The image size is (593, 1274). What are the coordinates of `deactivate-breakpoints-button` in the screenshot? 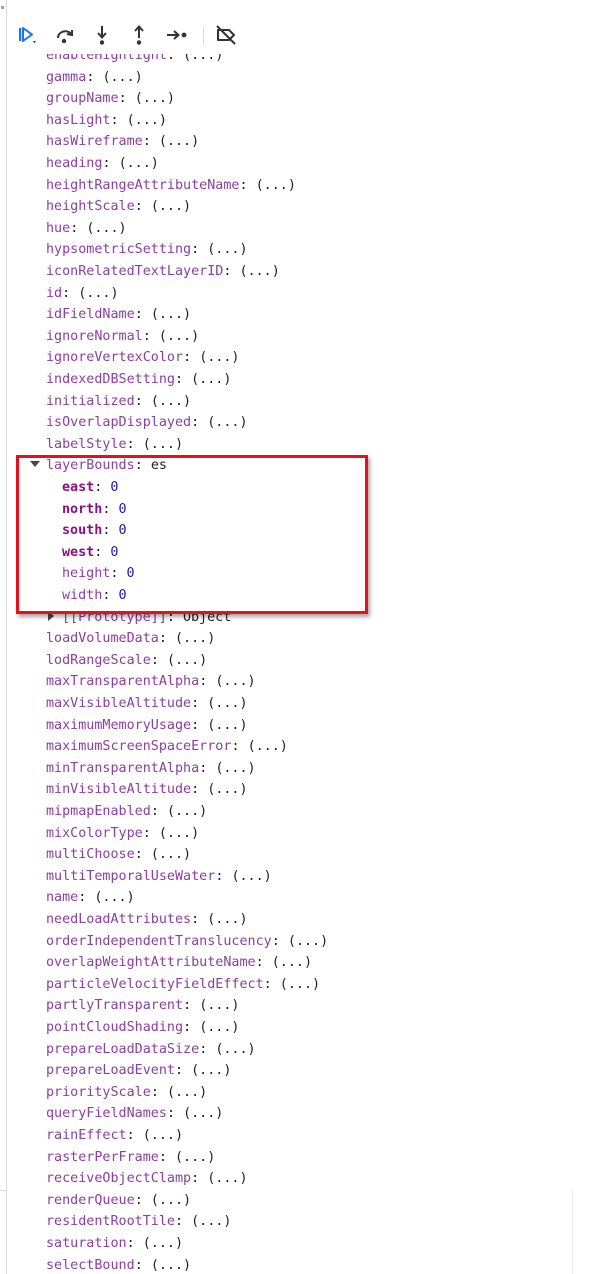 It's located at (226, 35).